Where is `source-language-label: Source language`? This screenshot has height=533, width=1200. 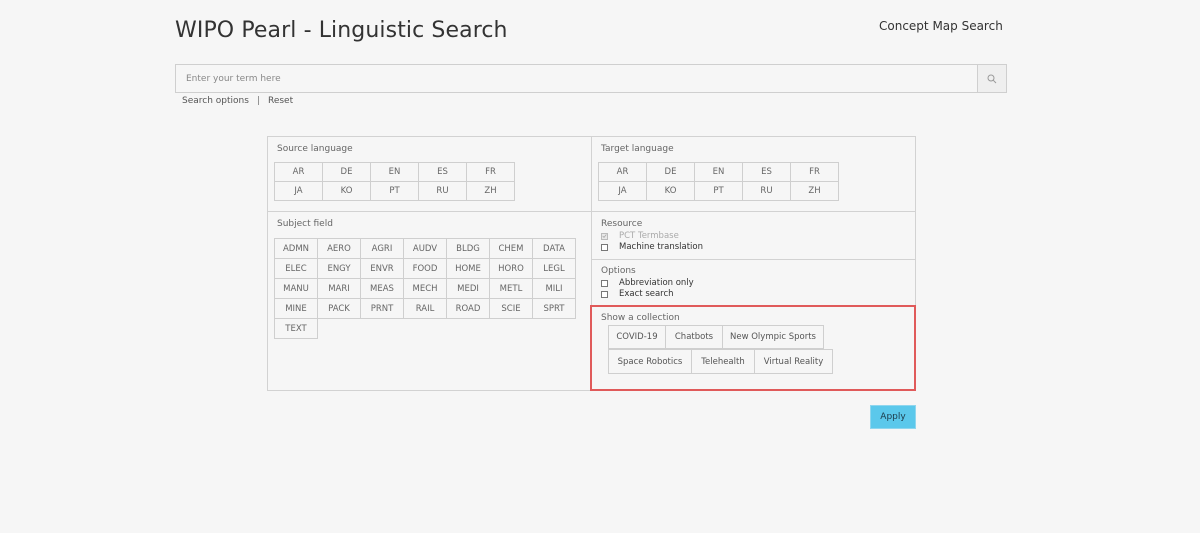
source-language-label: Source language is located at coordinates (315, 149).